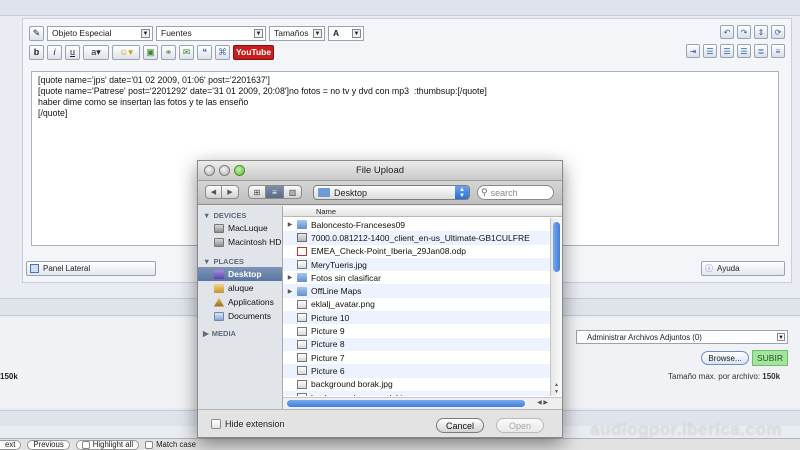 The width and height of the screenshot is (800, 450). I want to click on sidebar-item-macintosh-hd: Macintosh HD, so click(240, 242).